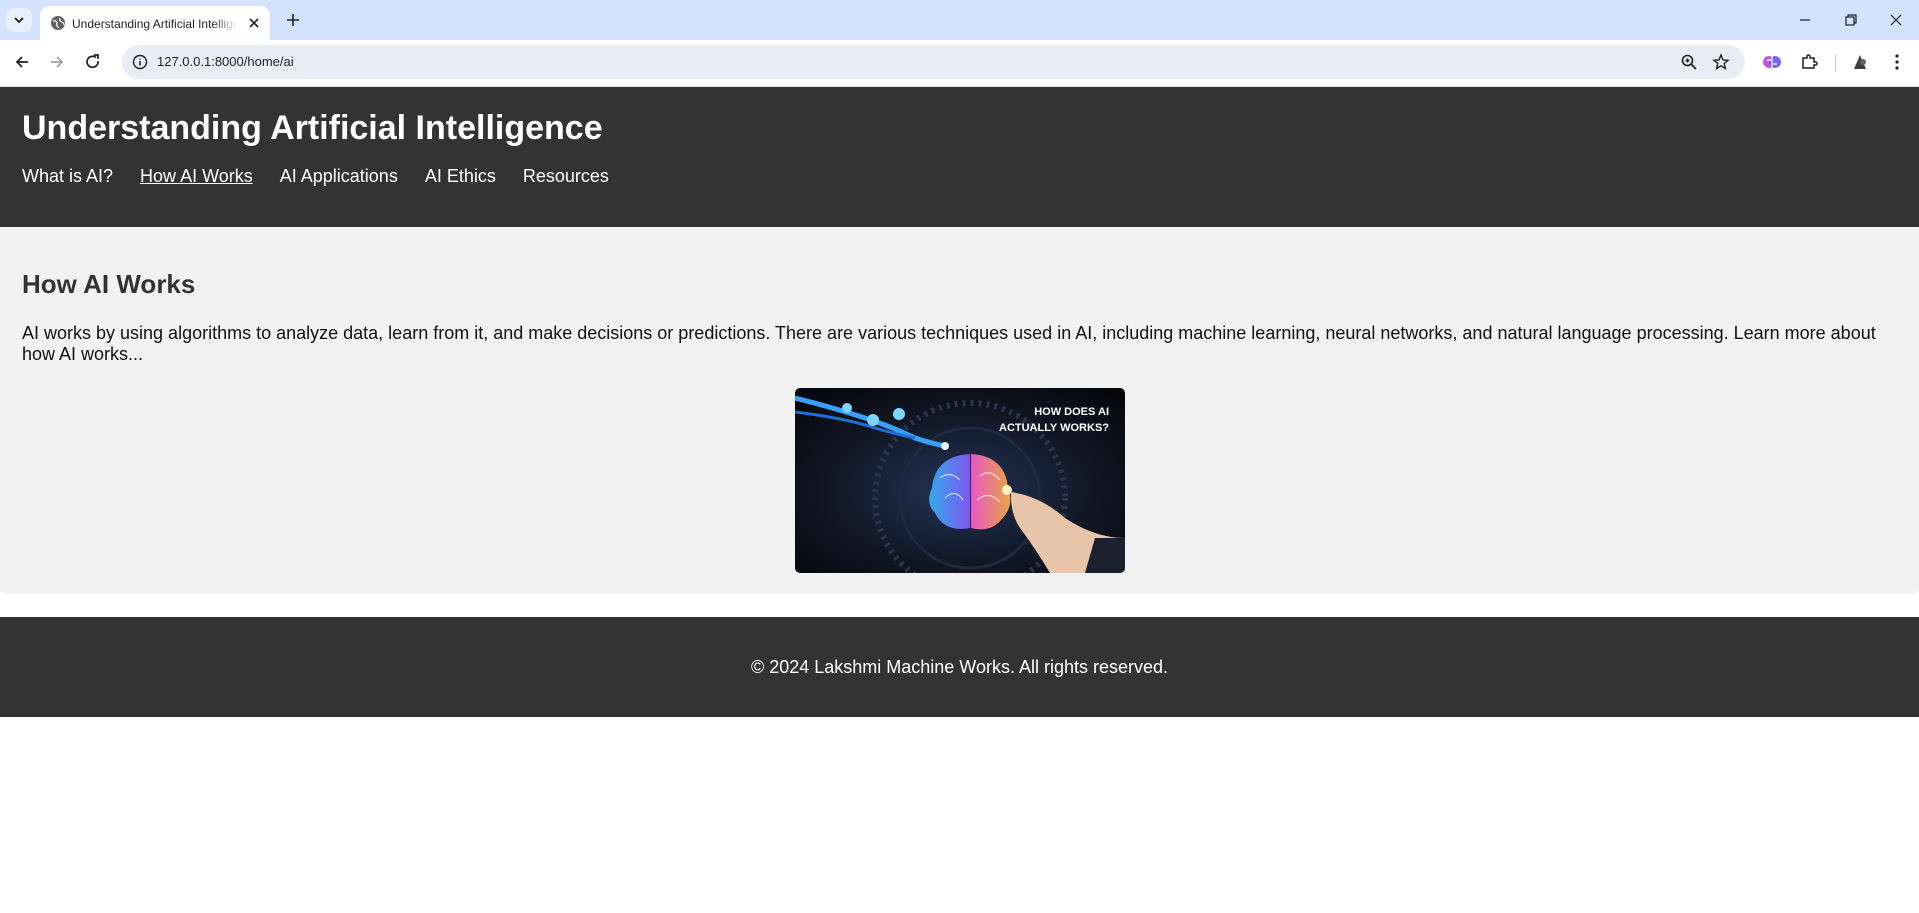 The image size is (1919, 913). I want to click on zoom-icon, so click(1689, 62).